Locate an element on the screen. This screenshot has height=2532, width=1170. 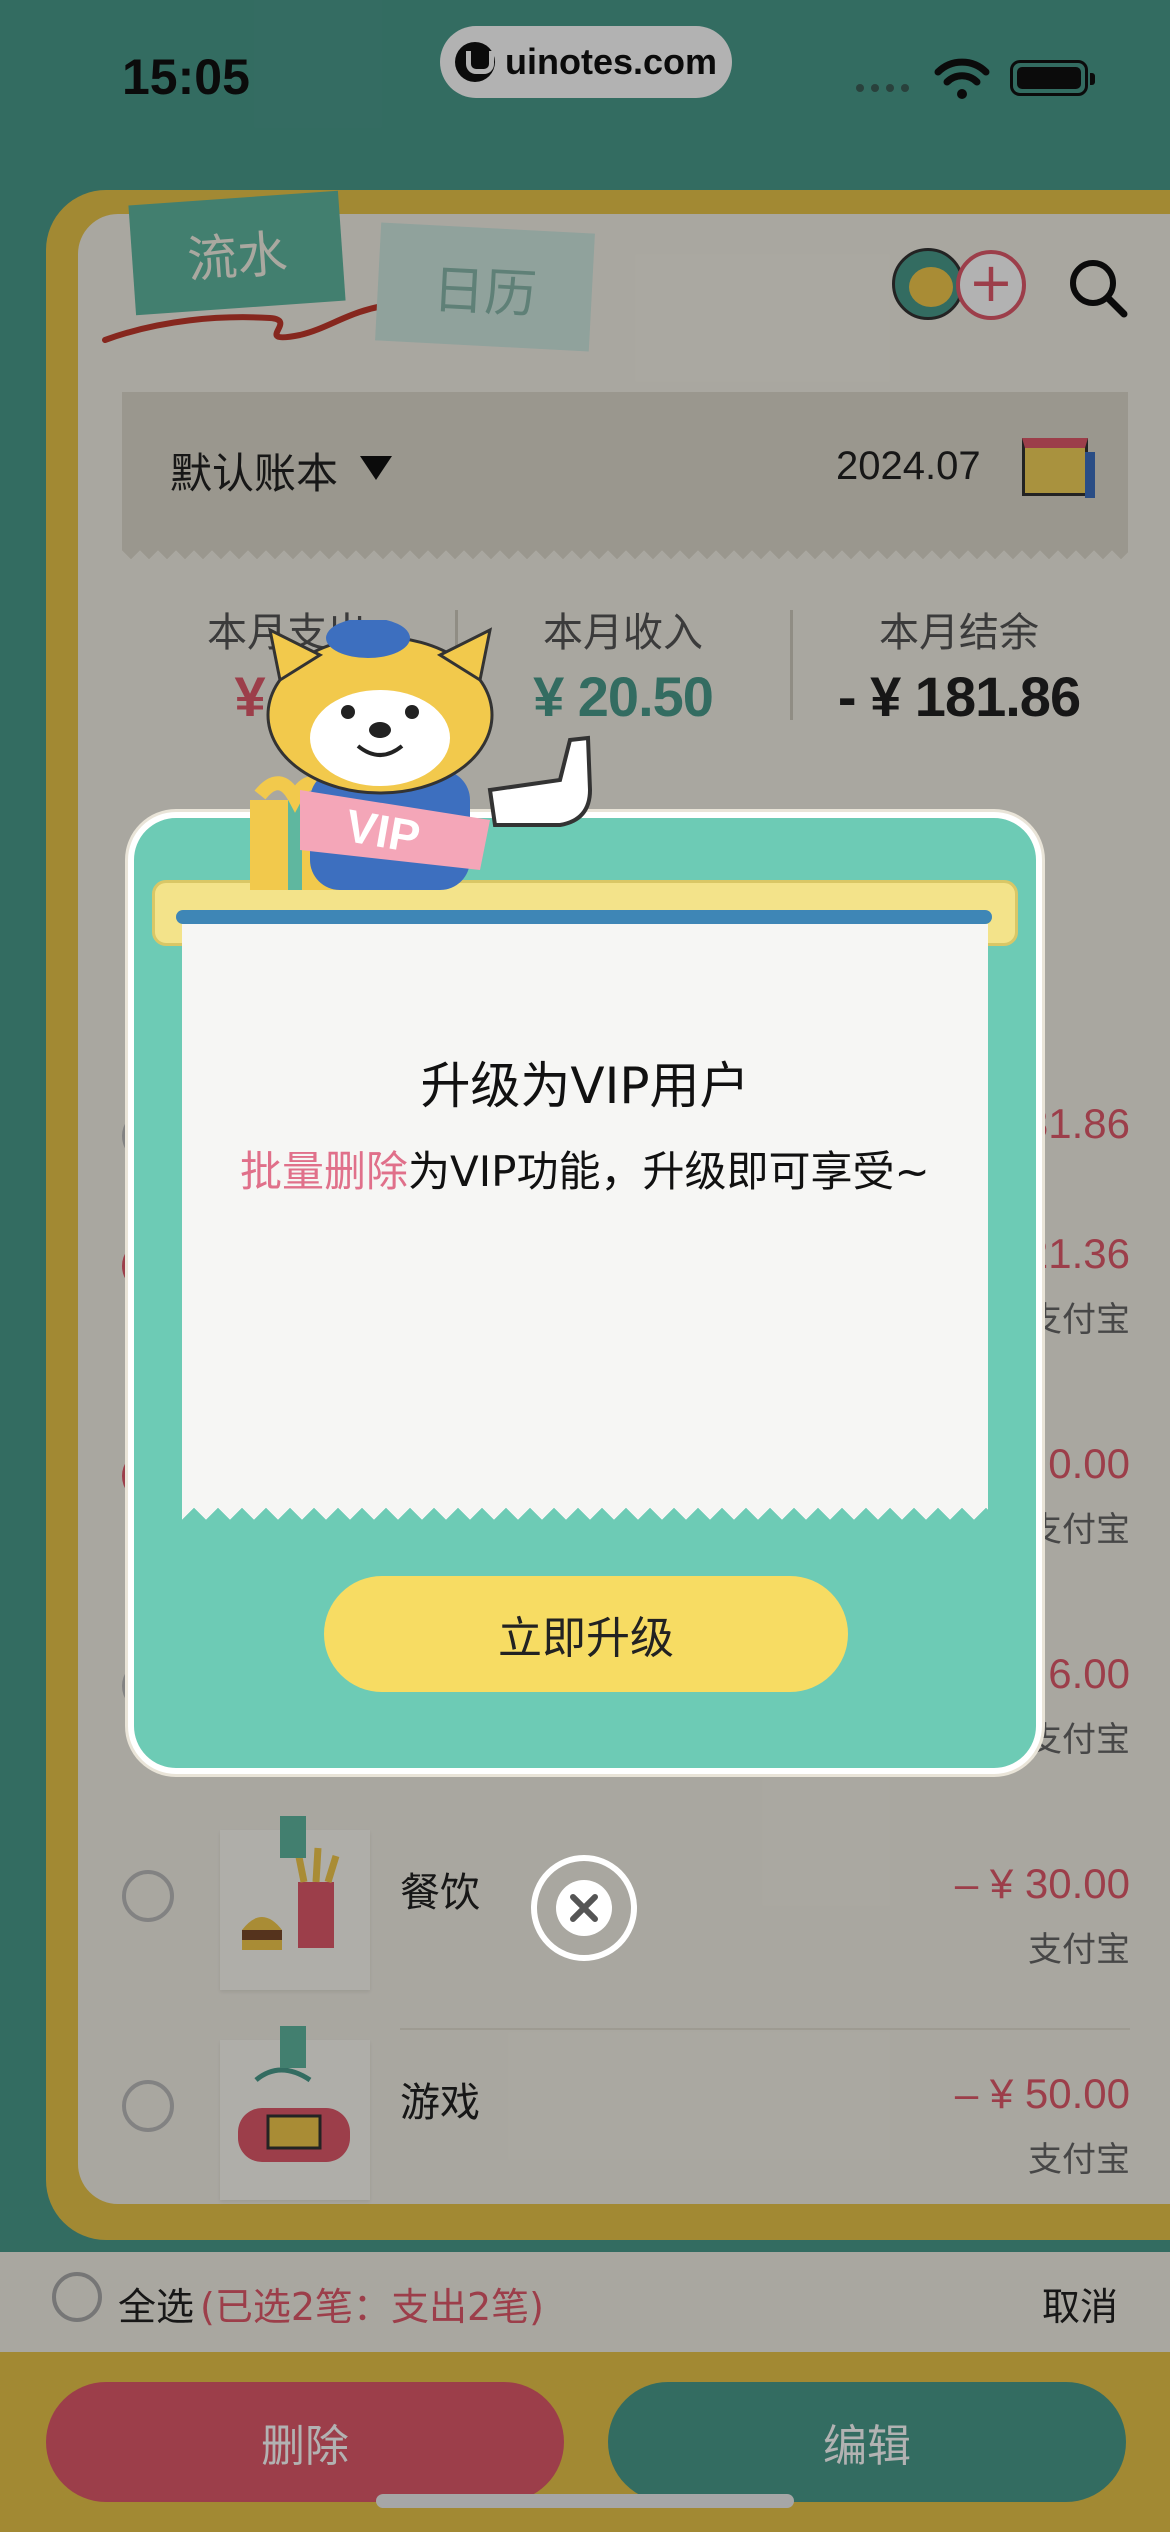
shiba-mascot-icon: VIP is located at coordinates (421, 755).